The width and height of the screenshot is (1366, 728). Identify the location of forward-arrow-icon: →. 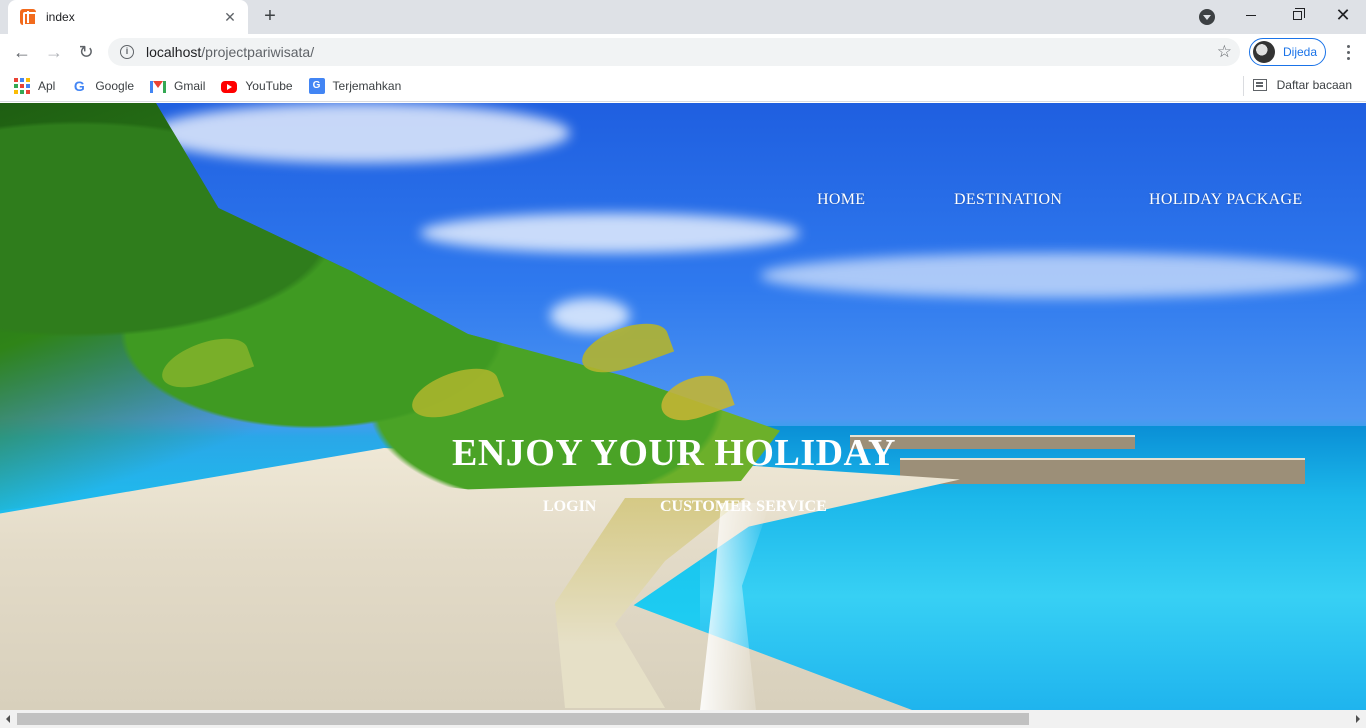
(54, 52).